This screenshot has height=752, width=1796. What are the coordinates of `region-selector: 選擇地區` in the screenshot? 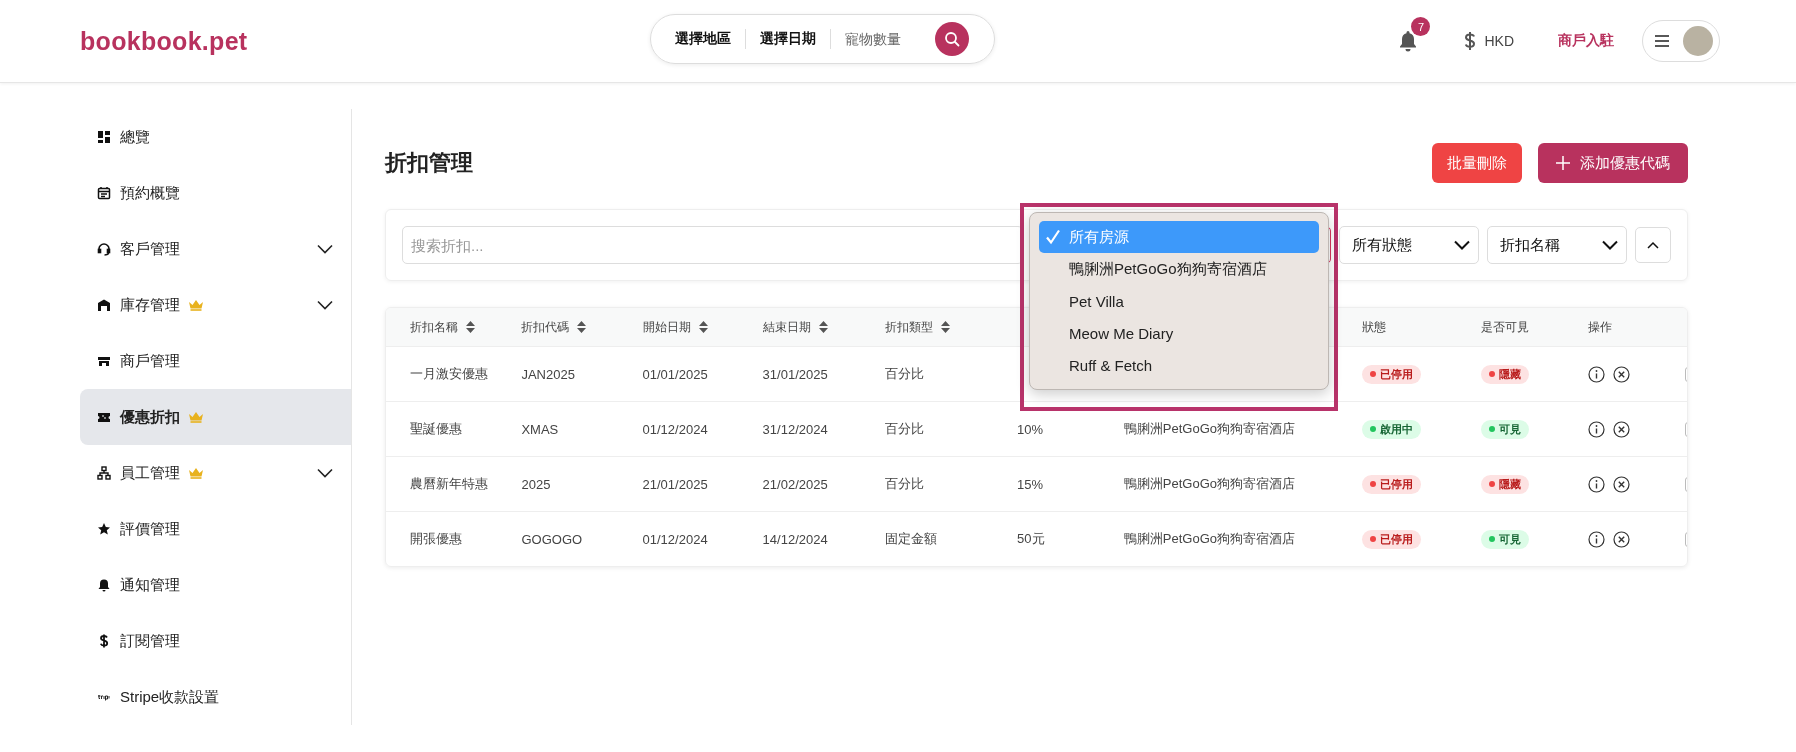 It's located at (703, 39).